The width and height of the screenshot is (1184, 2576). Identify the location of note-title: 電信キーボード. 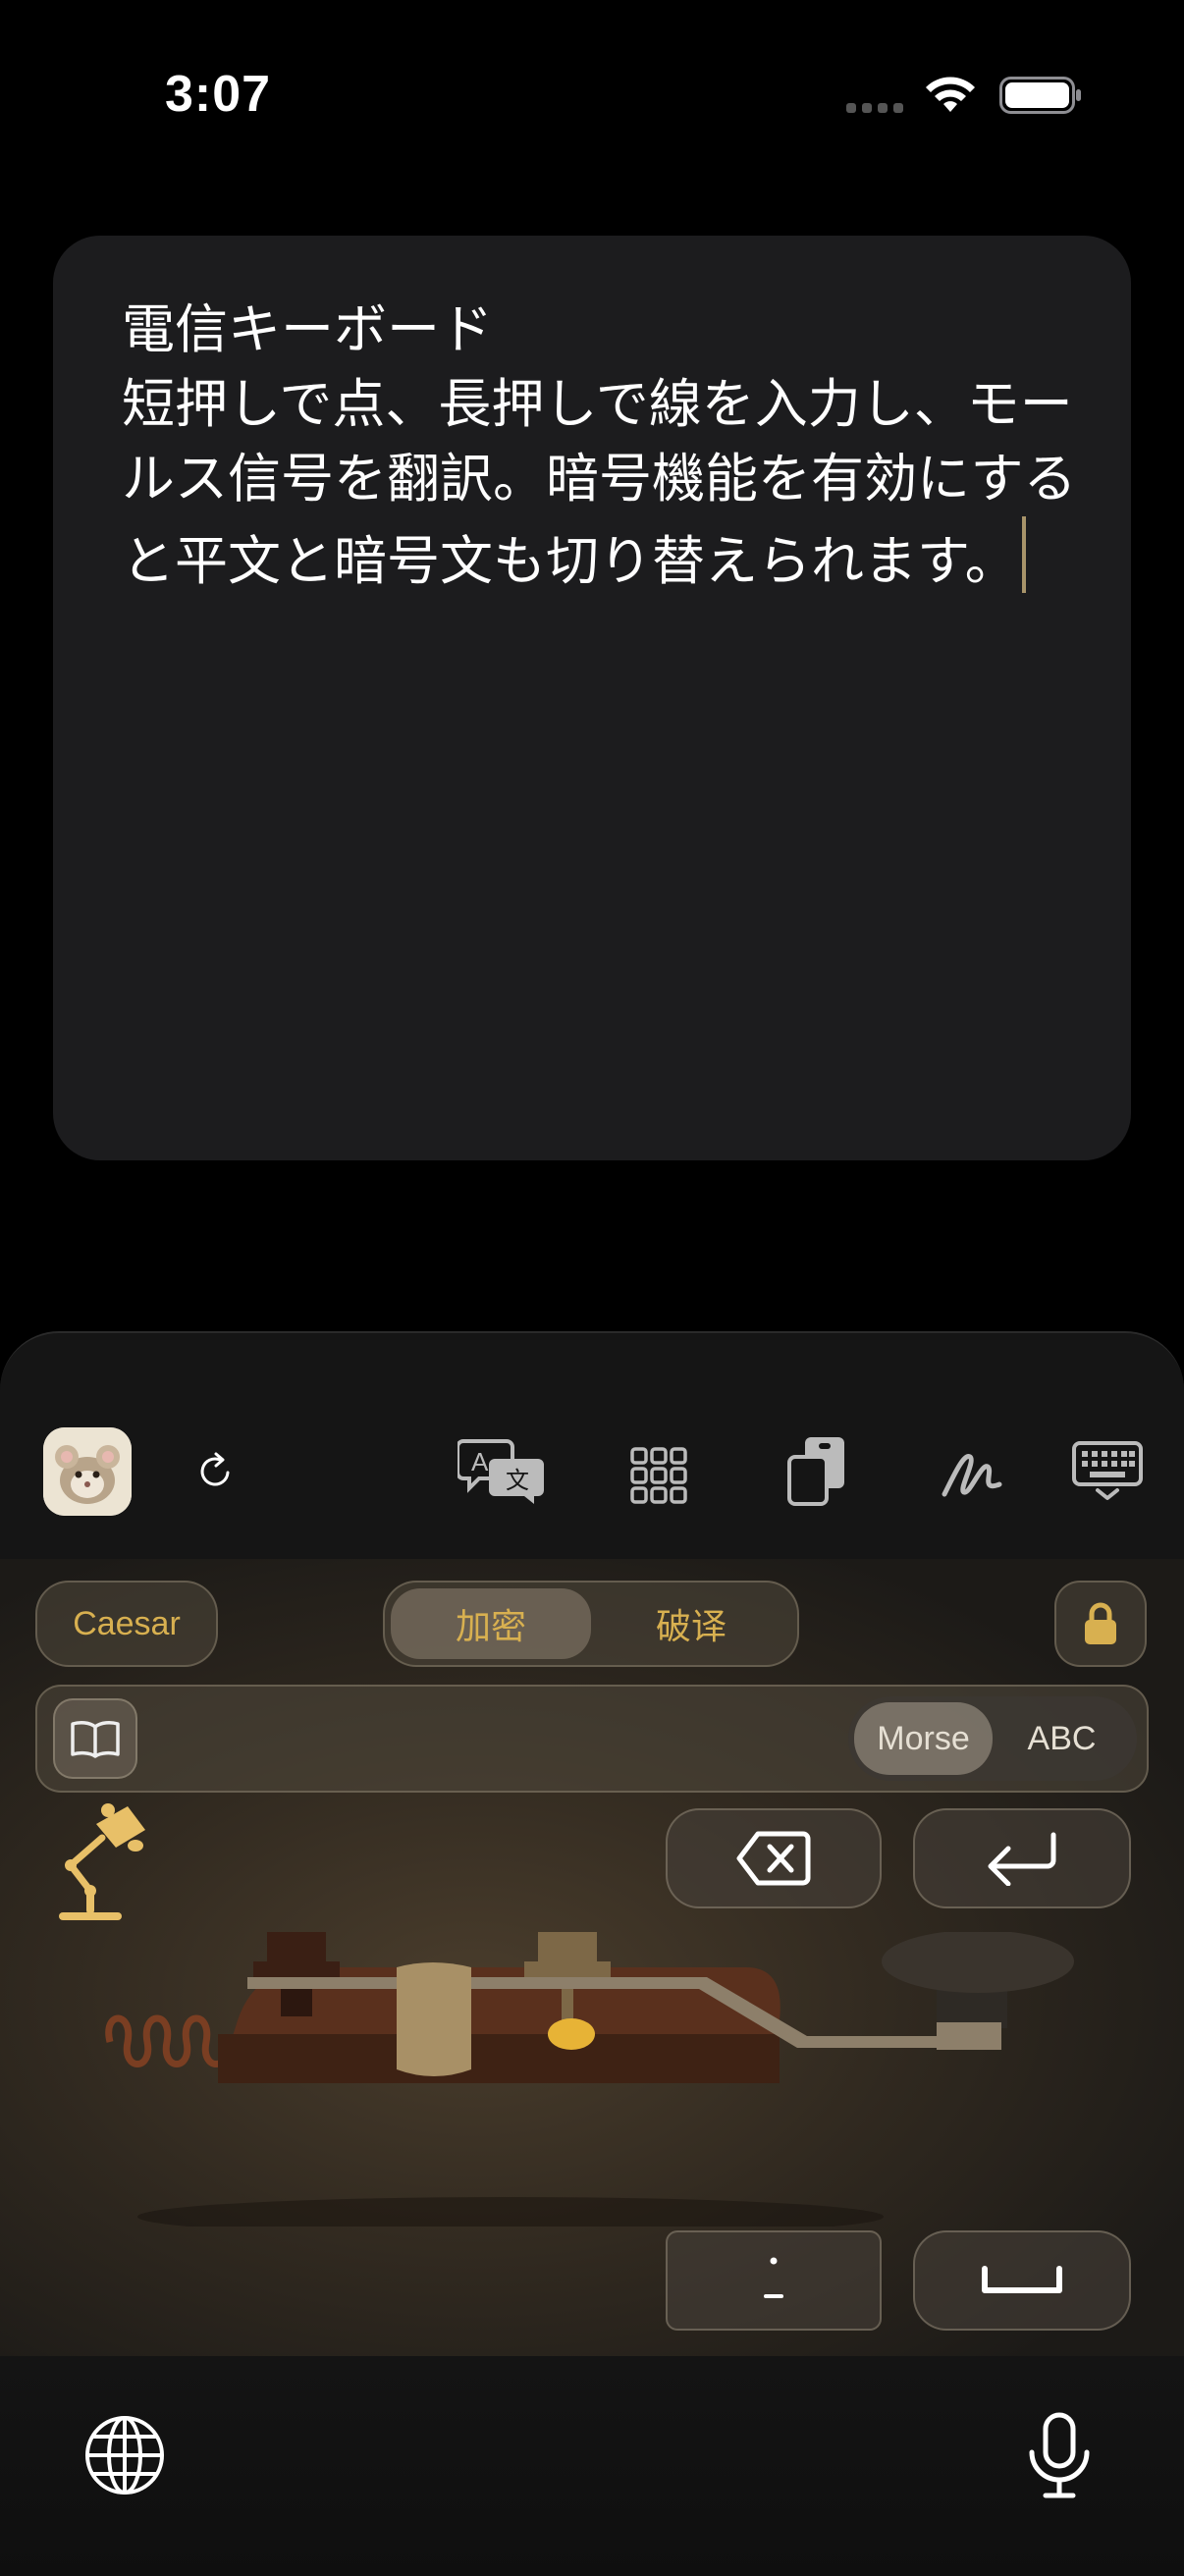
(307, 329).